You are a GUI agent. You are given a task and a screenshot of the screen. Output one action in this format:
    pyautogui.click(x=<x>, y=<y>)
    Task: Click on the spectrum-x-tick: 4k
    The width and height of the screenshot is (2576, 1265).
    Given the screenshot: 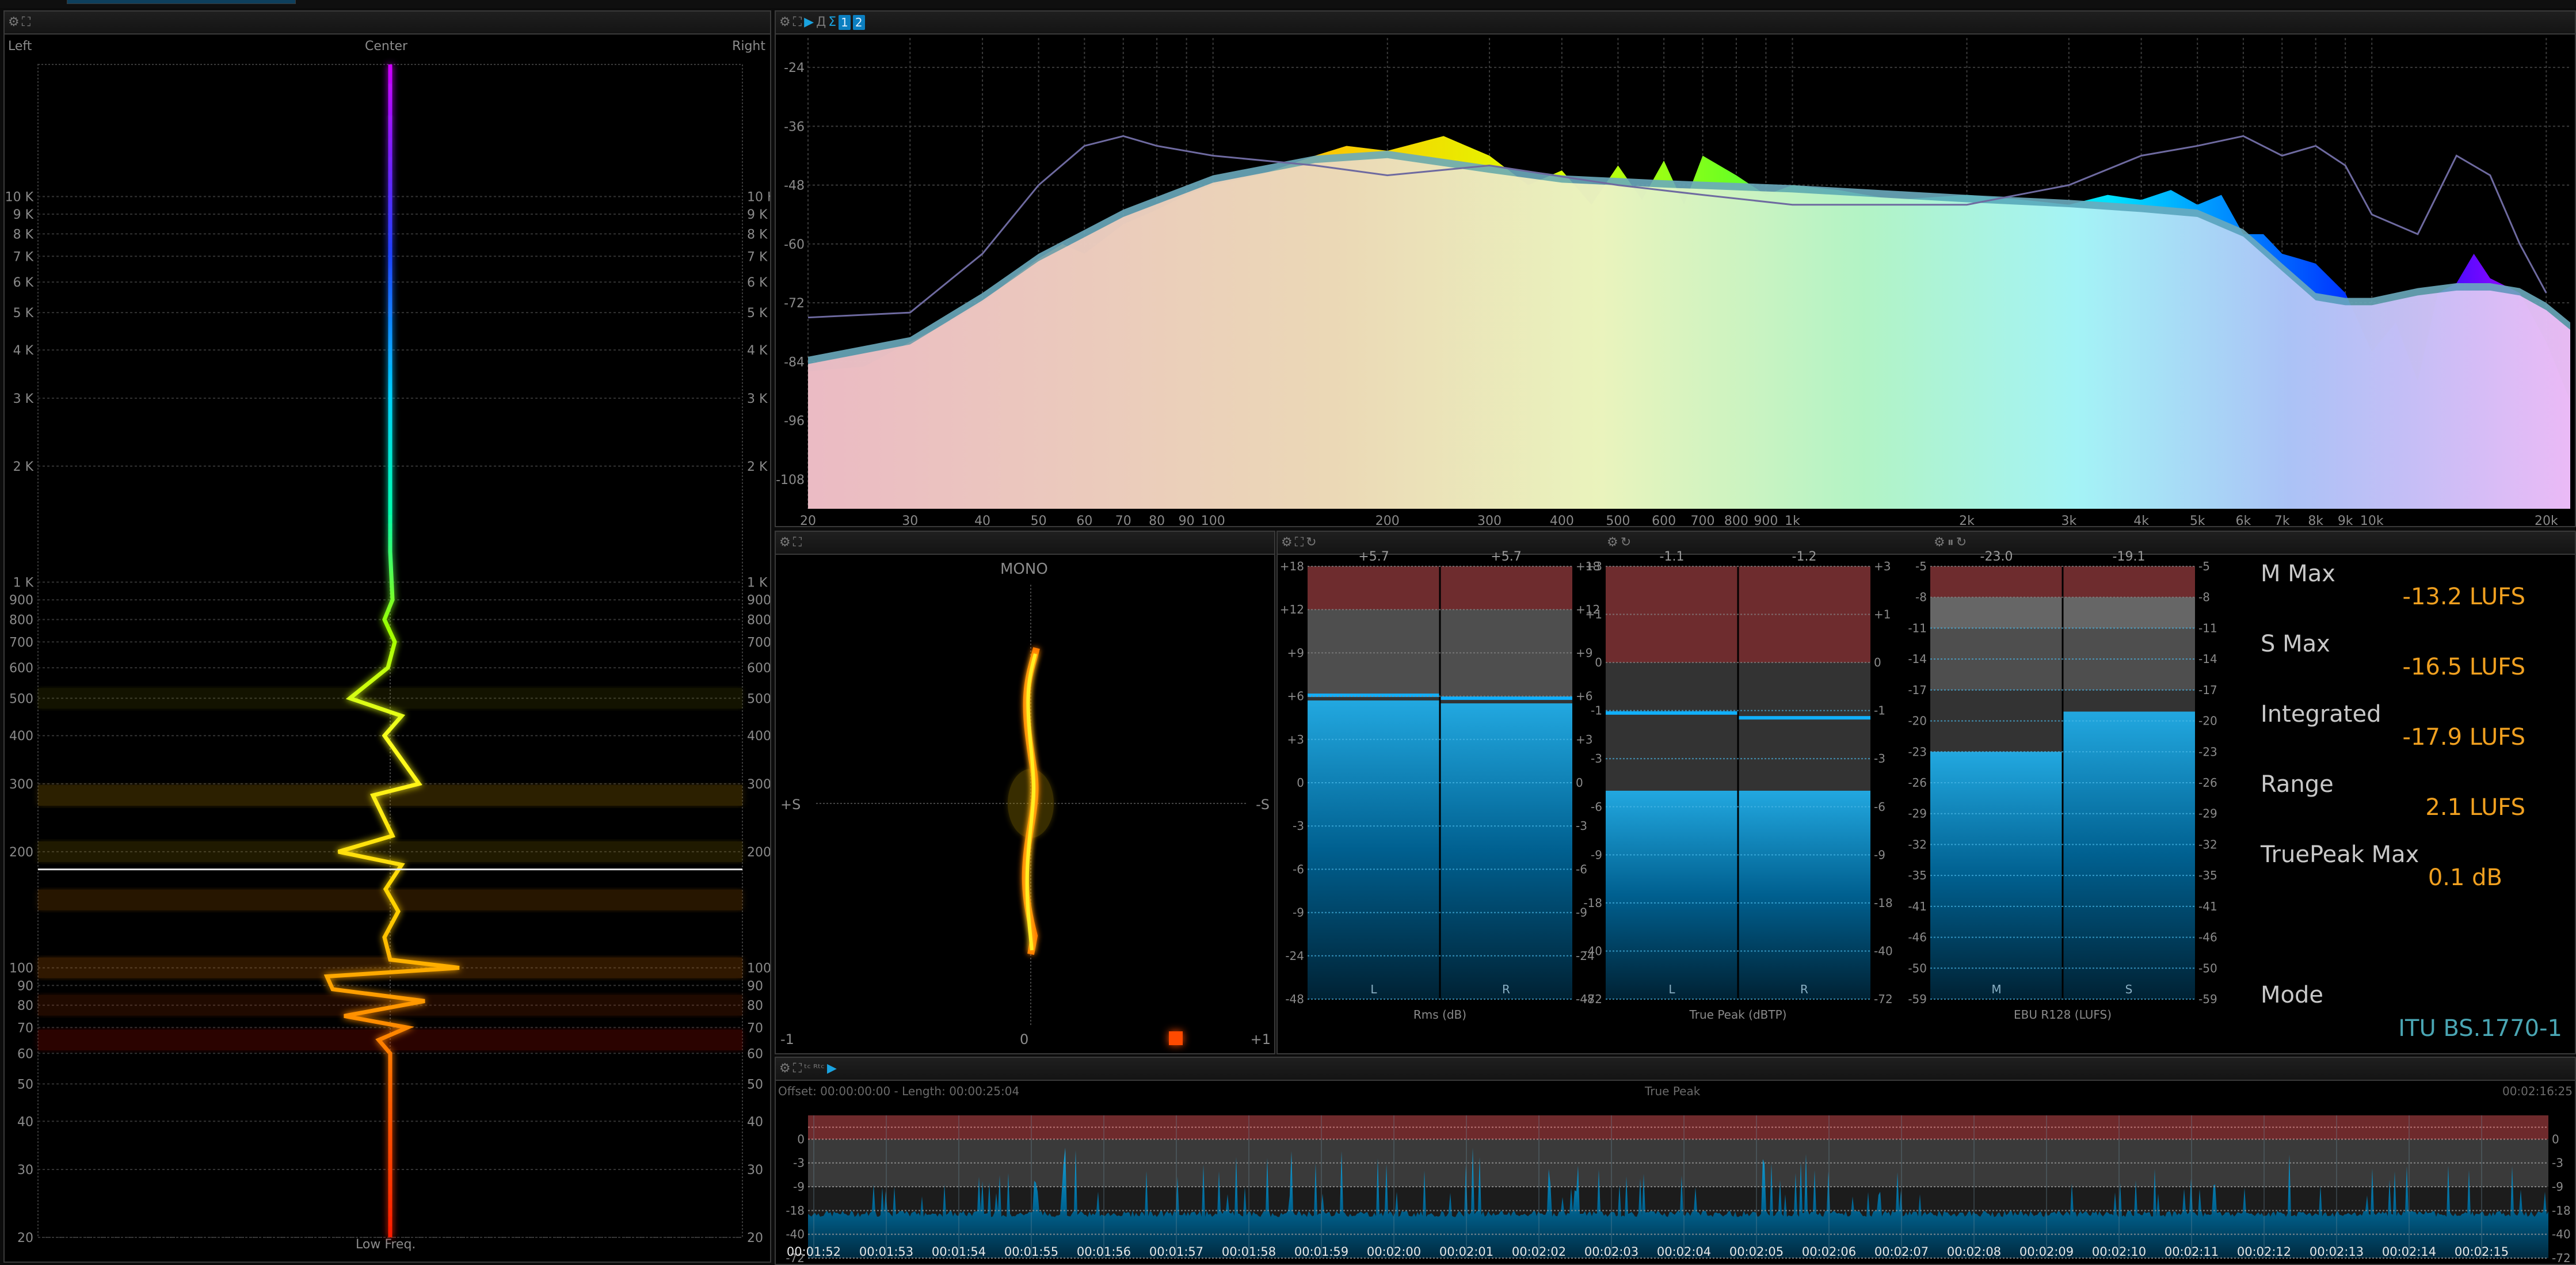 What is the action you would take?
    pyautogui.click(x=2141, y=520)
    